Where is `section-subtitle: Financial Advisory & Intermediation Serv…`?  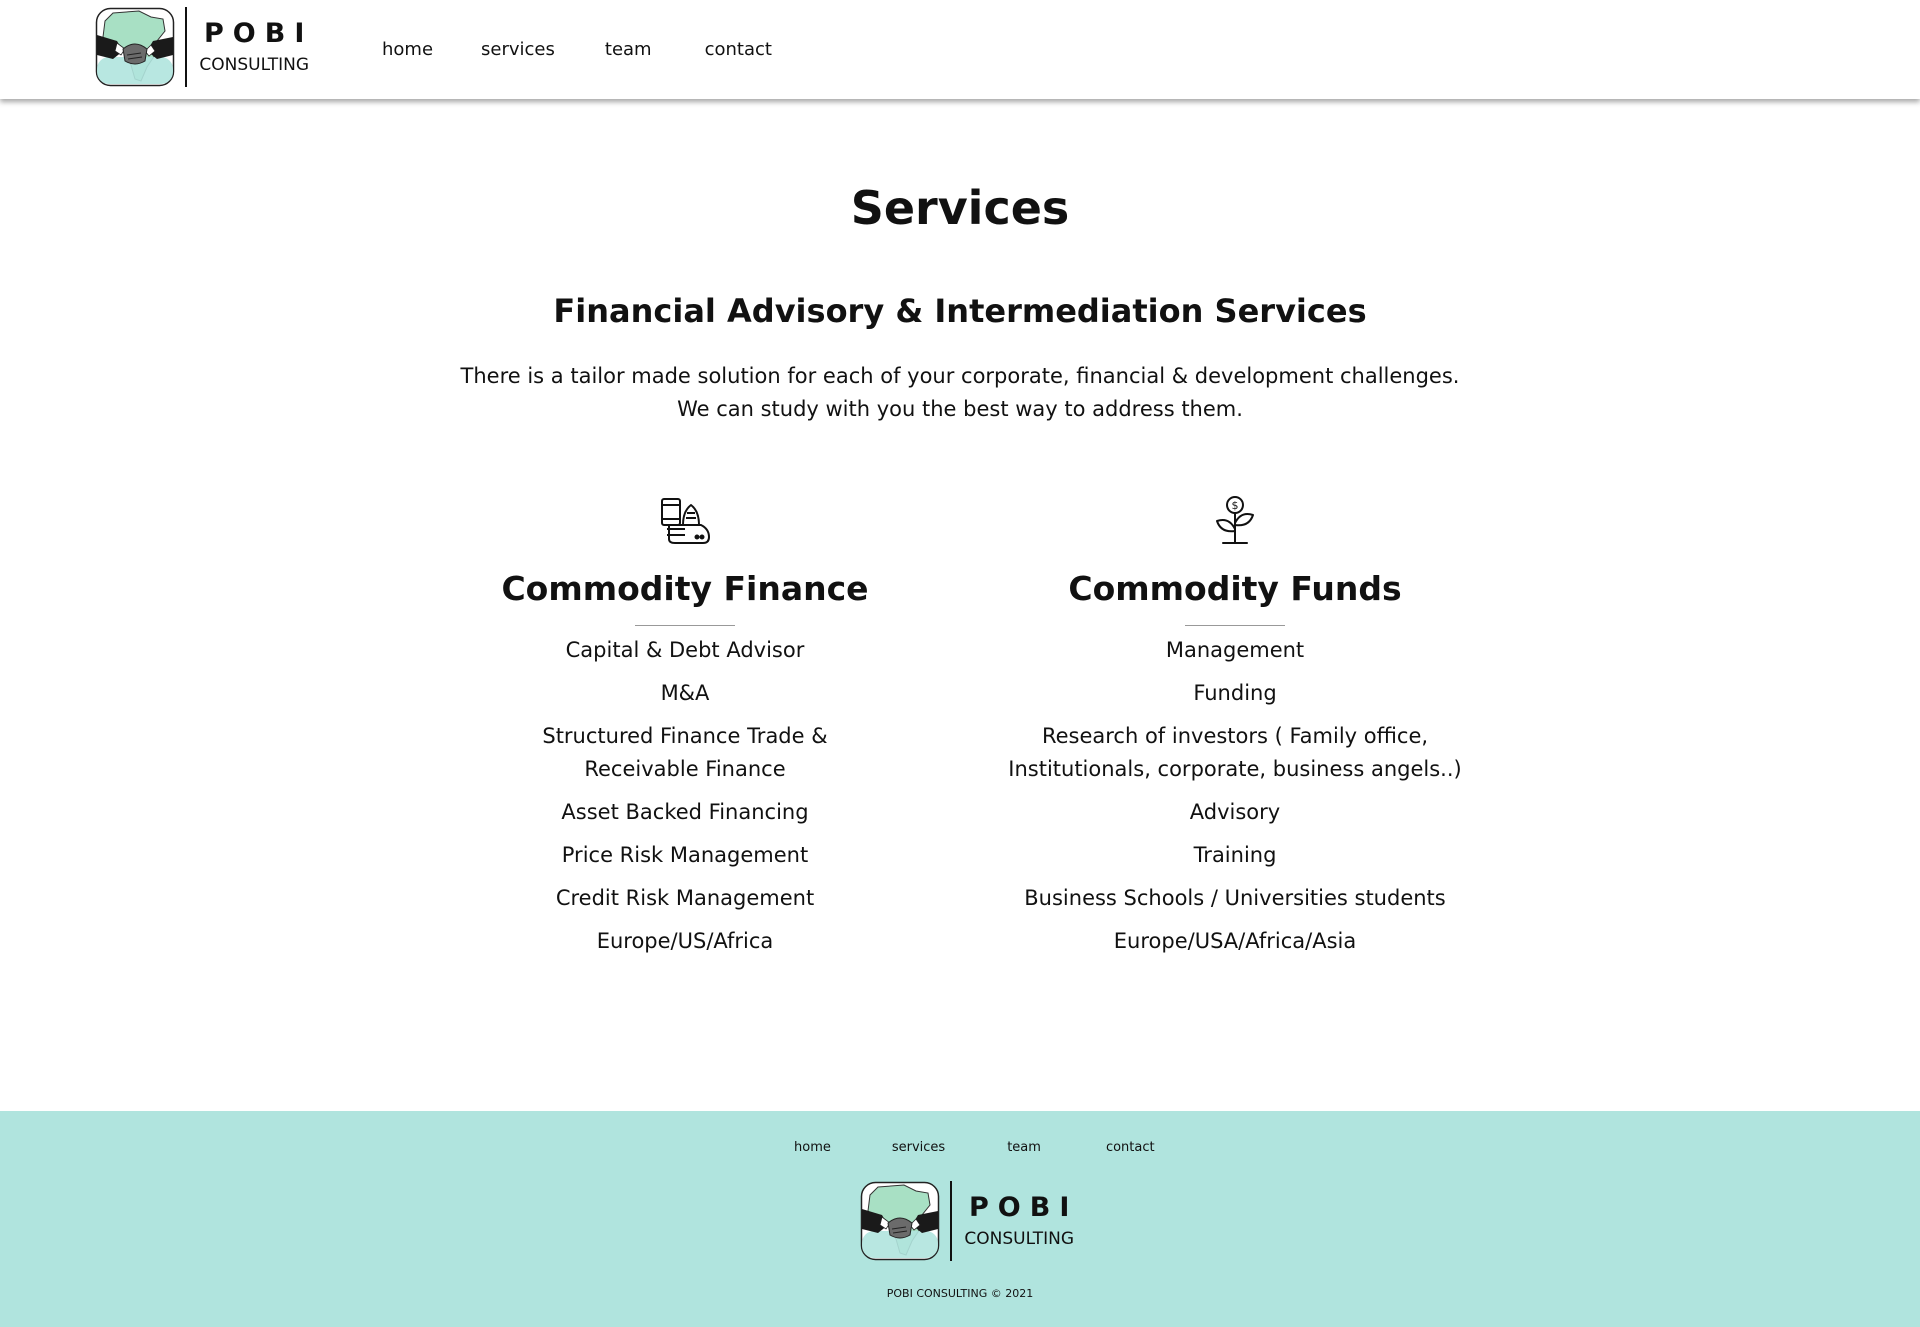
section-subtitle: Financial Advisory & Intermediation Serv… is located at coordinates (960, 311).